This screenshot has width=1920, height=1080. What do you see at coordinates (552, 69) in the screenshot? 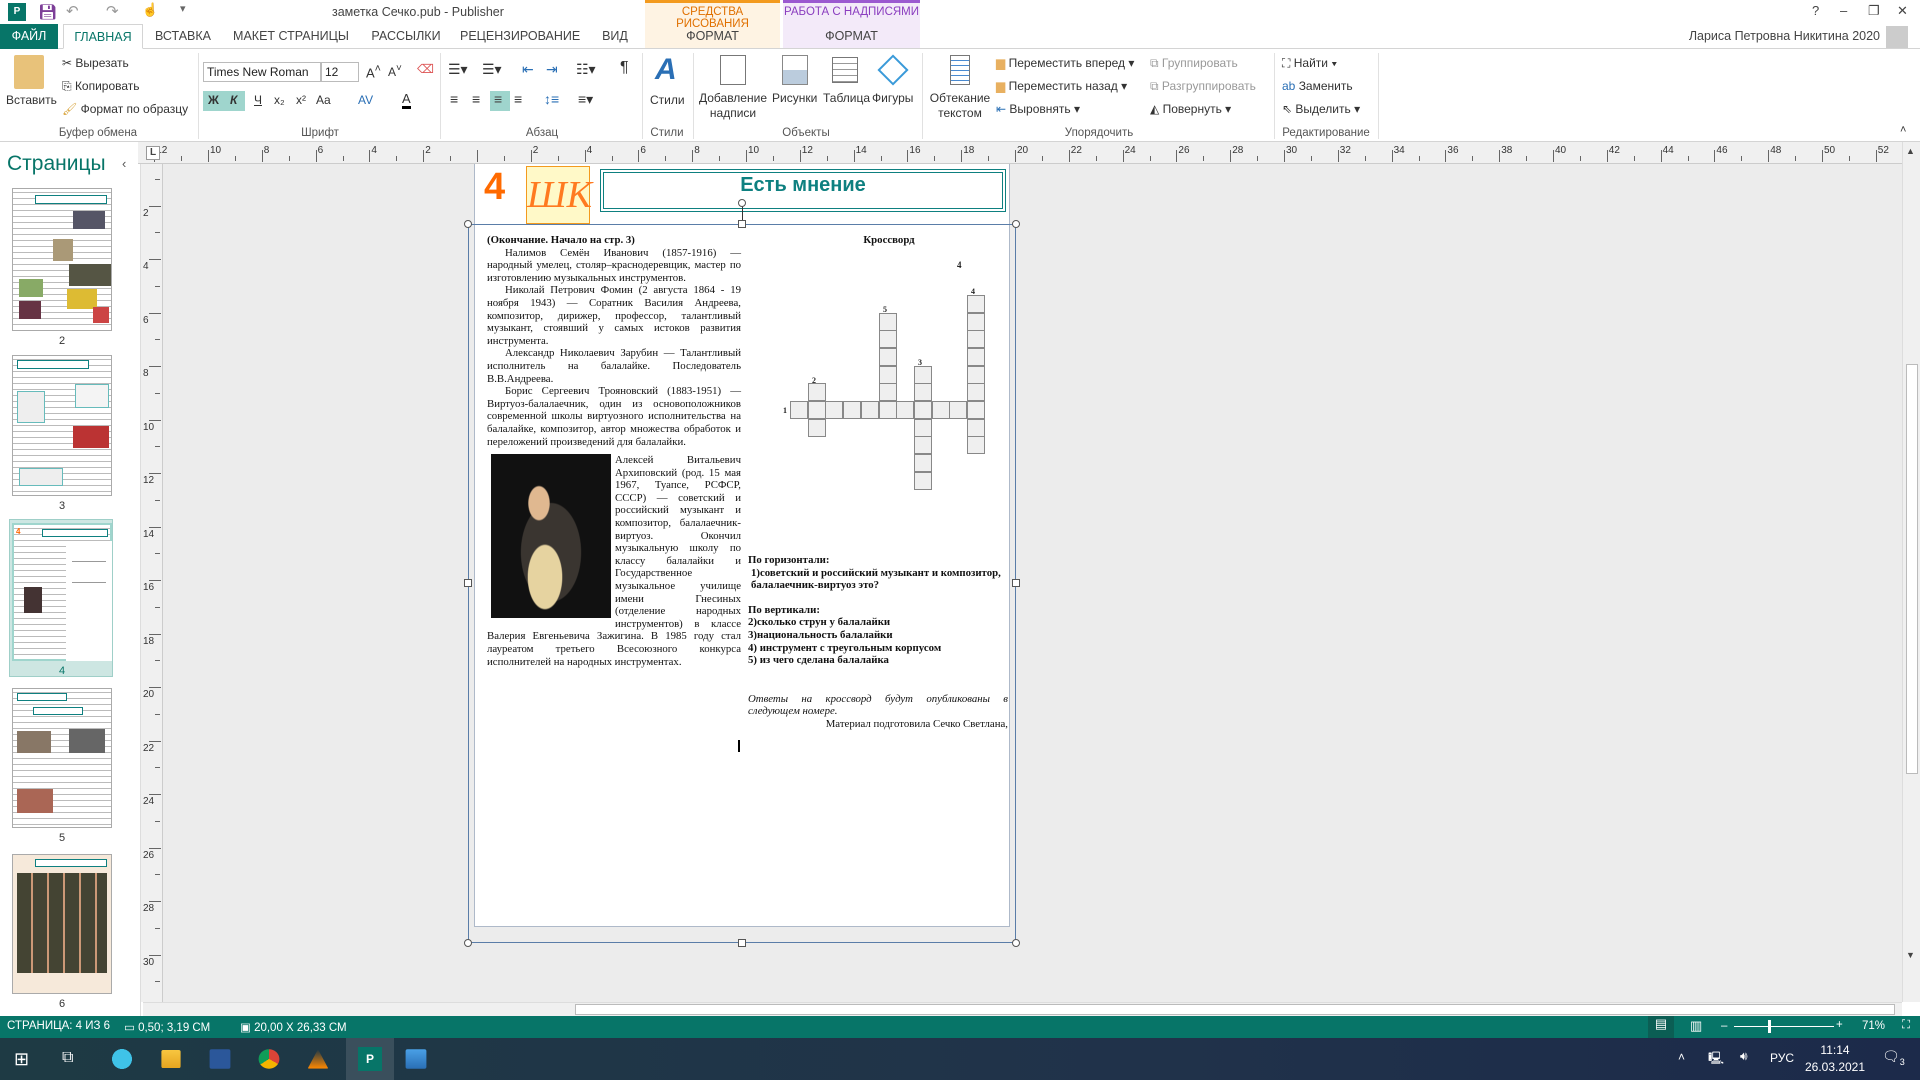
I see `increase-indent-icon: ⇥` at bounding box center [552, 69].